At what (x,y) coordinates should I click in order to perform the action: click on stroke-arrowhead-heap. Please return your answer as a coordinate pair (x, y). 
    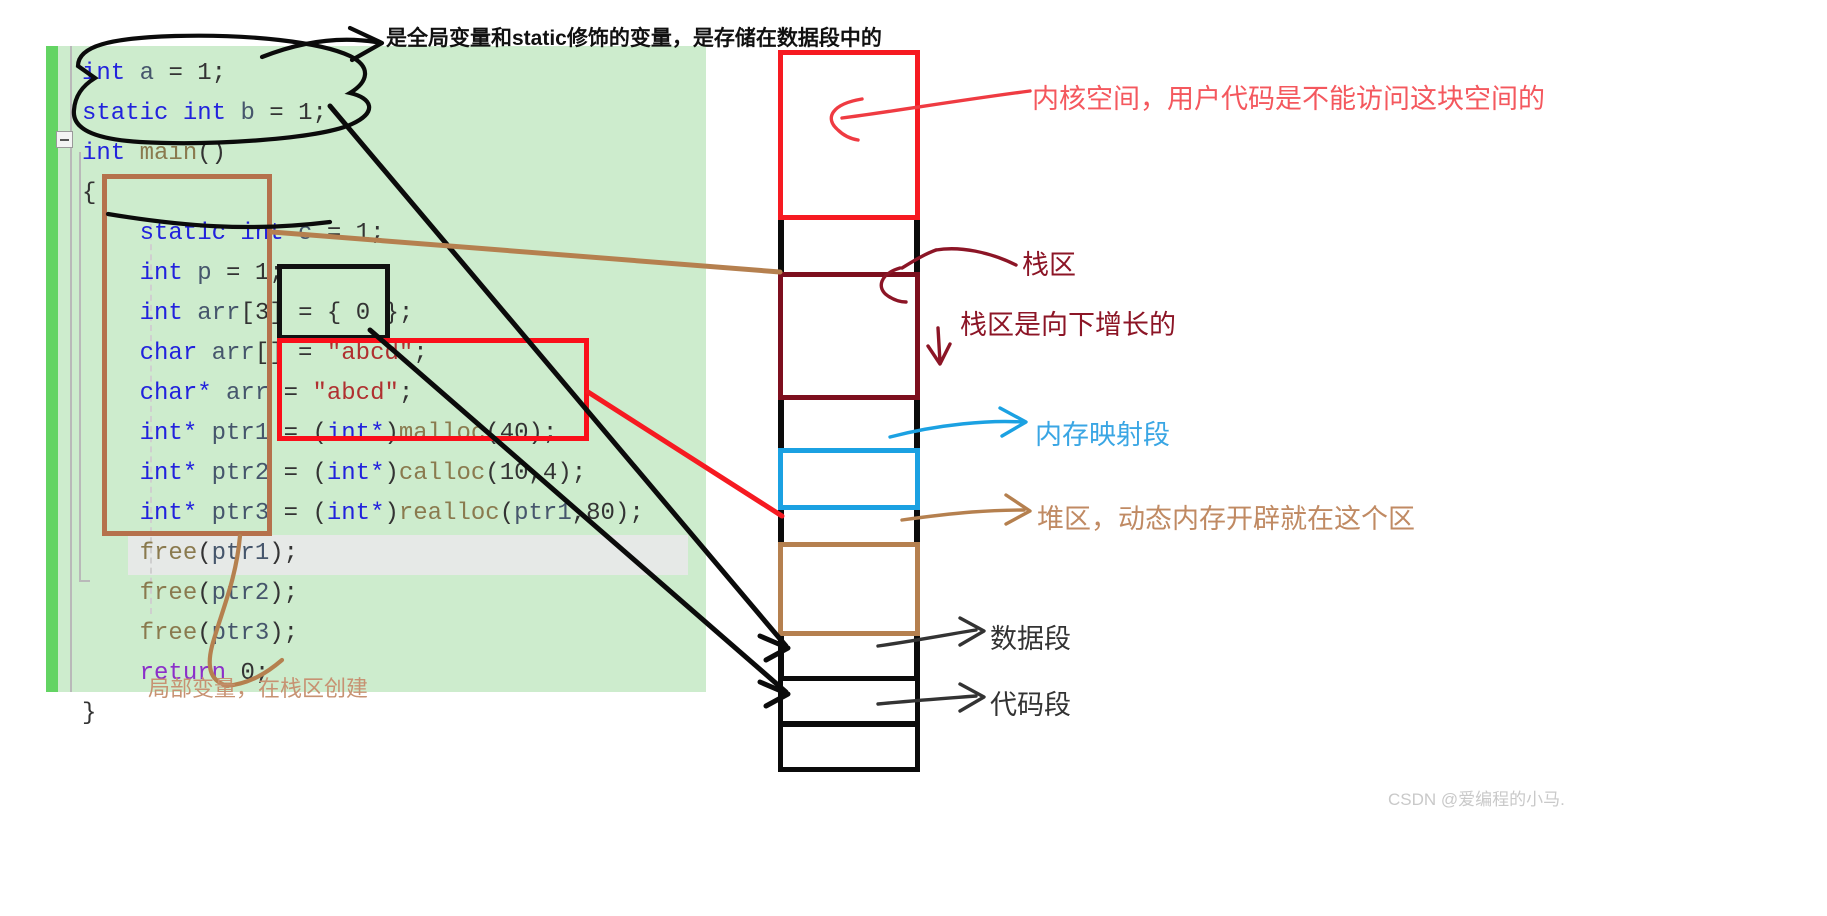
    Looking at the image, I should click on (1018, 509).